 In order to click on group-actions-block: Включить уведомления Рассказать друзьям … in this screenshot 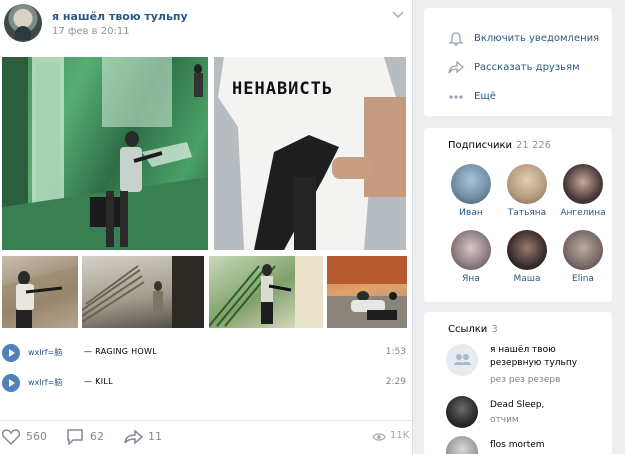, I will do `click(518, 62)`.